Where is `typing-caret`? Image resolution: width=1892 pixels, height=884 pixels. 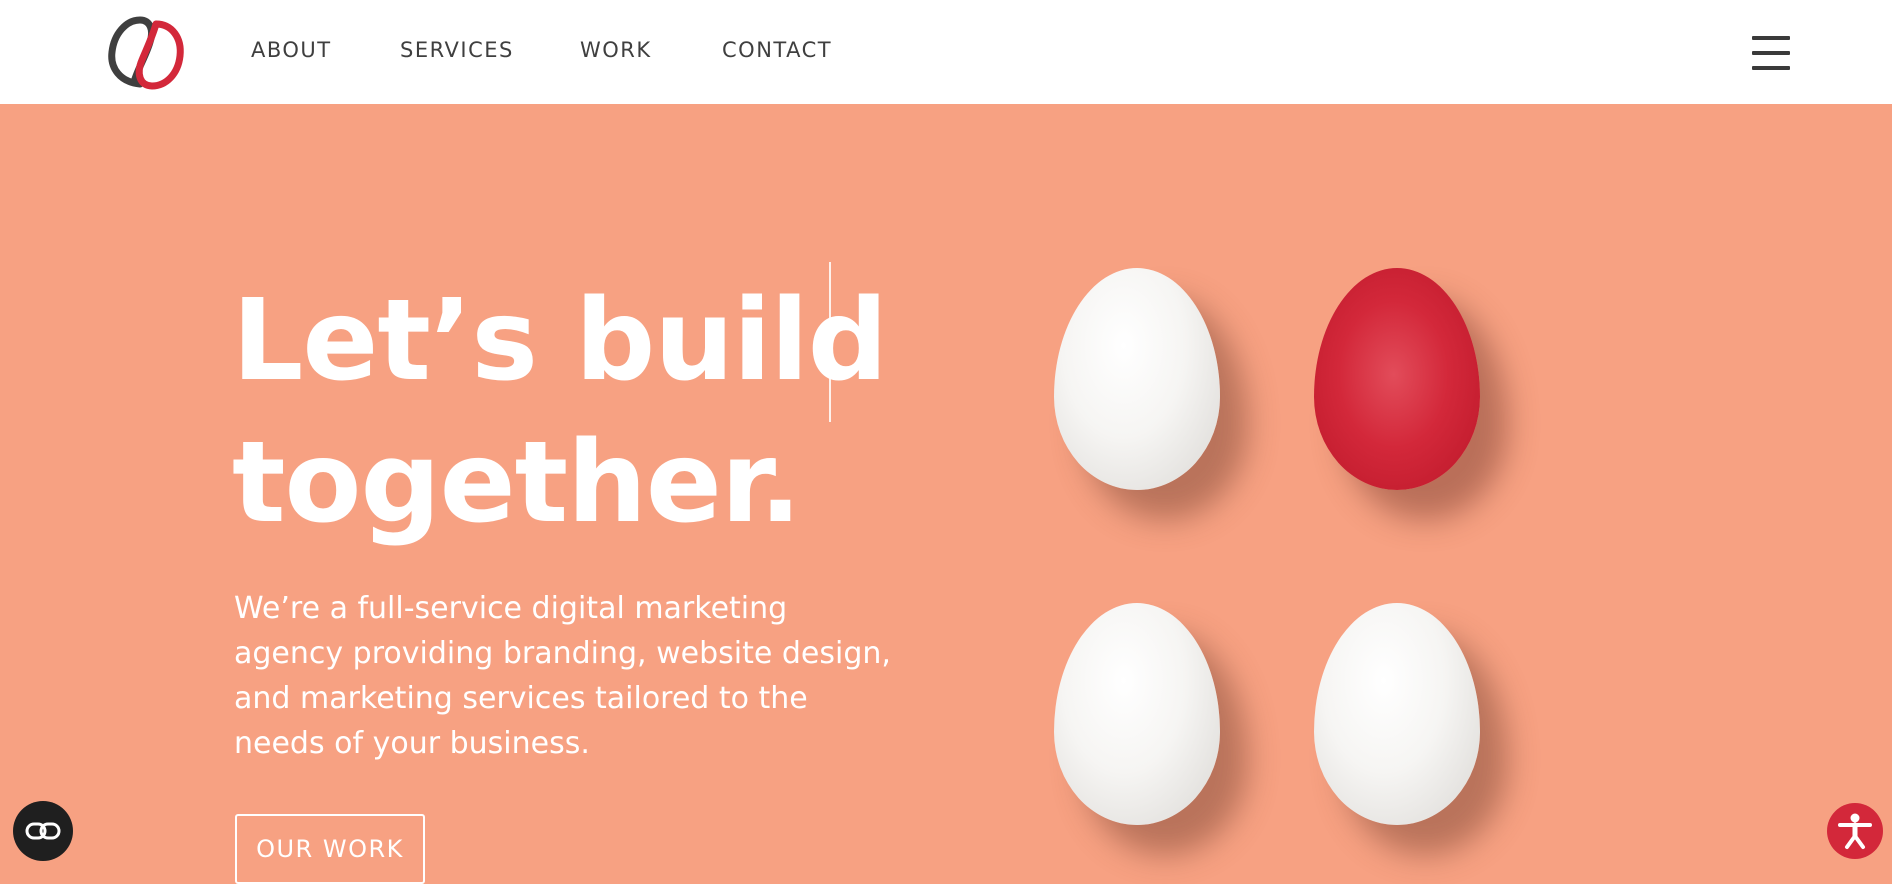 typing-caret is located at coordinates (830, 342).